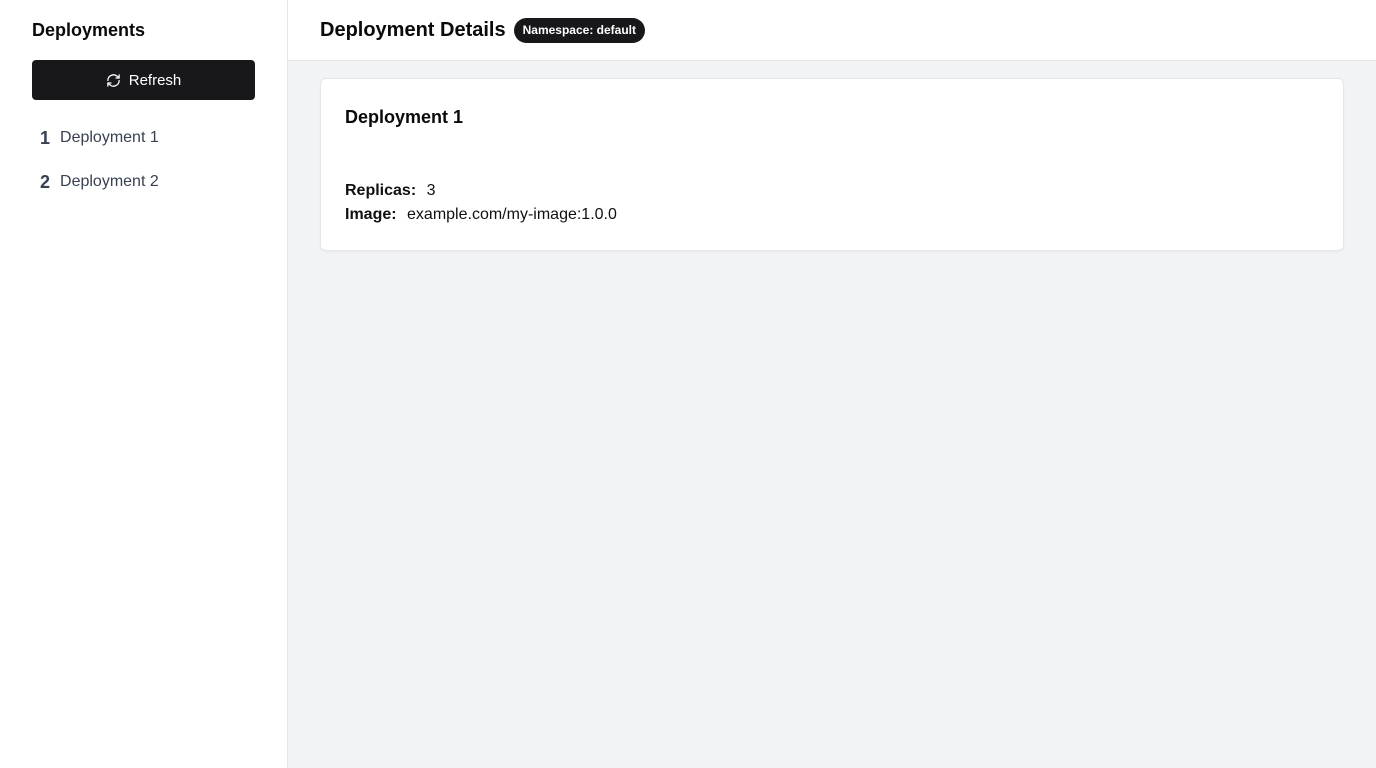 This screenshot has width=1376, height=768. Describe the element at coordinates (109, 181) in the screenshot. I see `deployment-name: Deployment 2` at that location.